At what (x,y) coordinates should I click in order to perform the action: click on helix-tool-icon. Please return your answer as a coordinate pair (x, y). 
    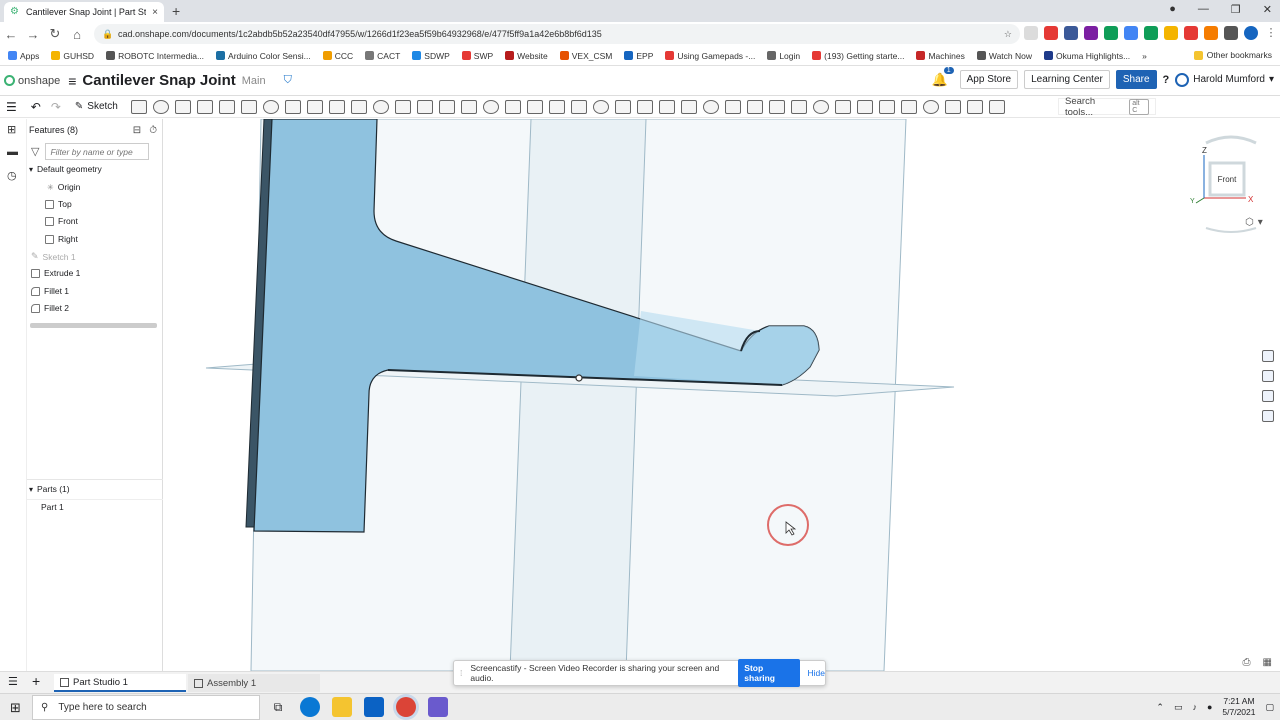
    Looking at the image, I should click on (710, 106).